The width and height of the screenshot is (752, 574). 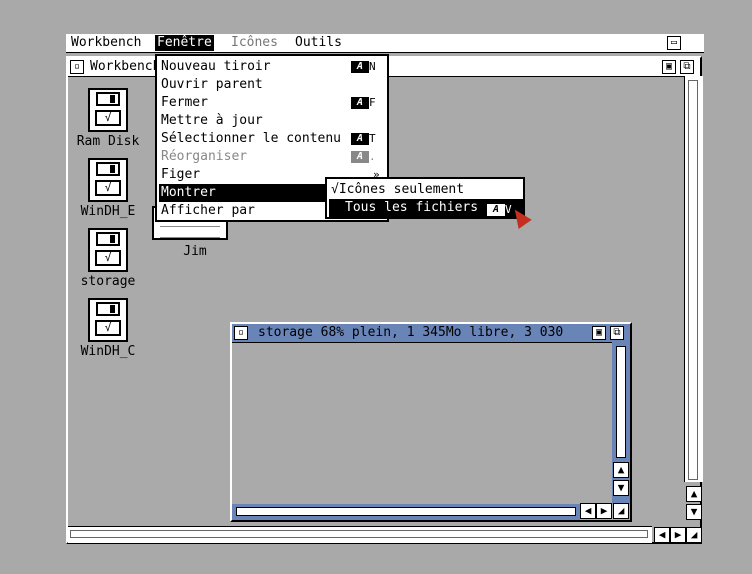 What do you see at coordinates (621, 470) in the screenshot?
I see `storage-scroll-up-icon: ▲` at bounding box center [621, 470].